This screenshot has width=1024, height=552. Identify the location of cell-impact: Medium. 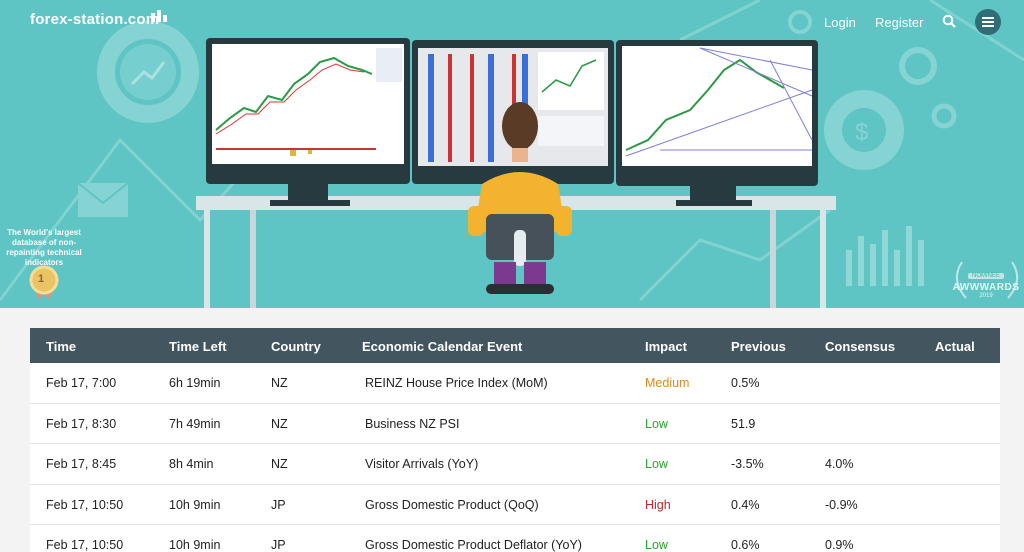
(667, 383).